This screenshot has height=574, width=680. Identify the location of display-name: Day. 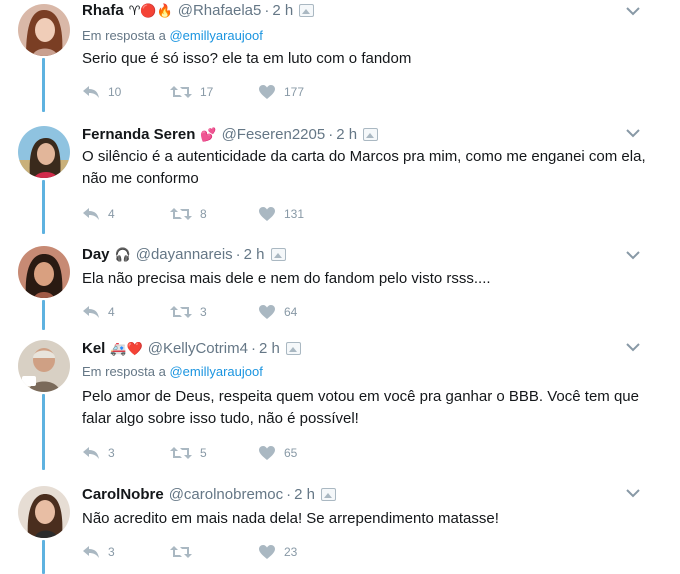
(96, 254).